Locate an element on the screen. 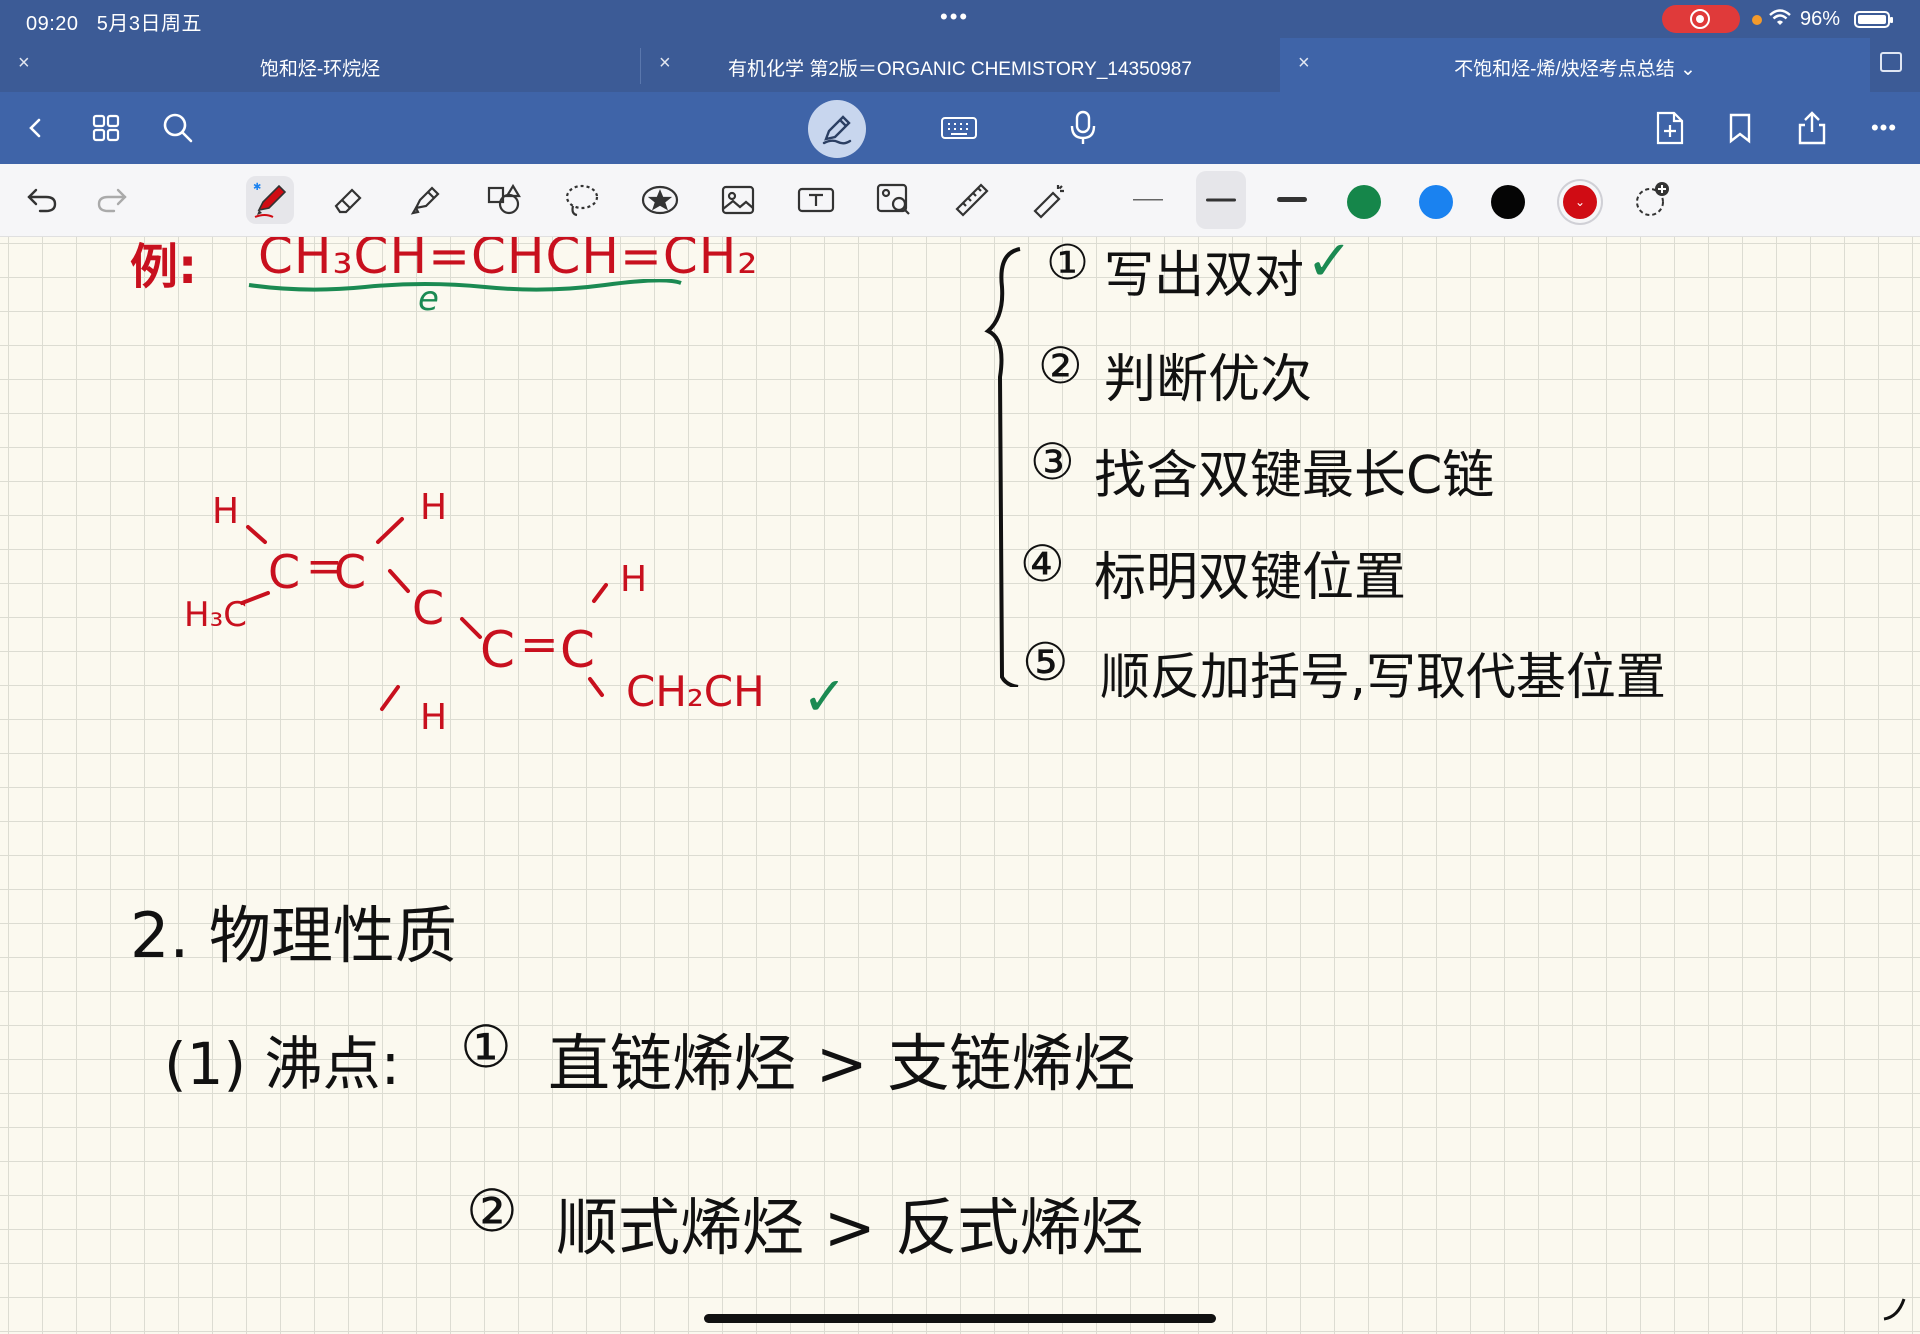 Image resolution: width=1920 pixels, height=1334 pixels. split-view-icon is located at coordinates (1891, 62).